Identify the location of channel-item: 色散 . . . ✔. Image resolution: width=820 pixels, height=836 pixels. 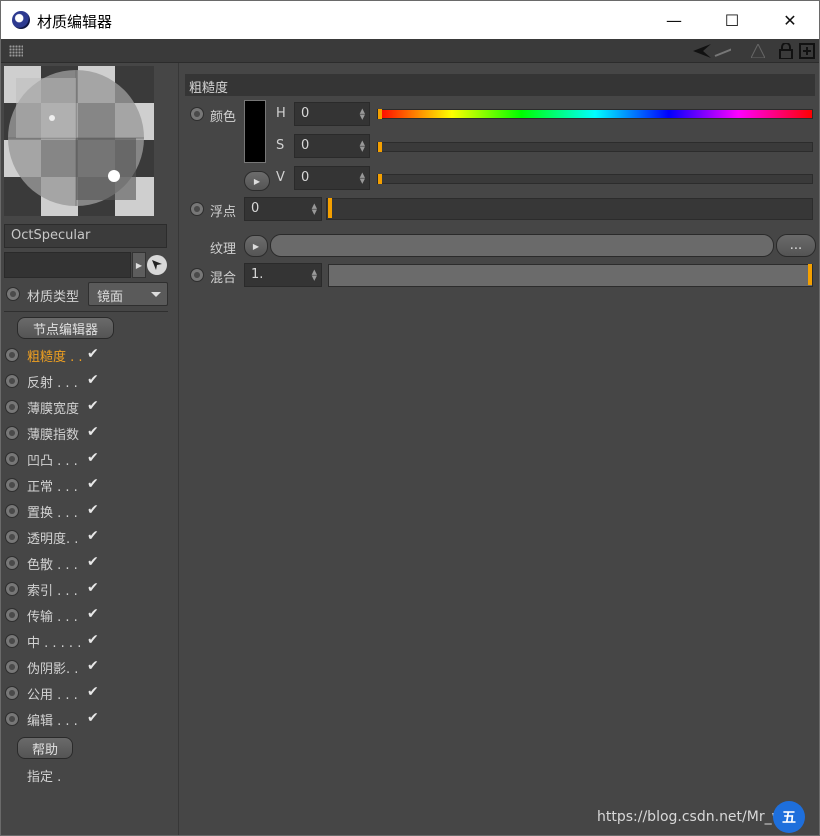
(90, 563).